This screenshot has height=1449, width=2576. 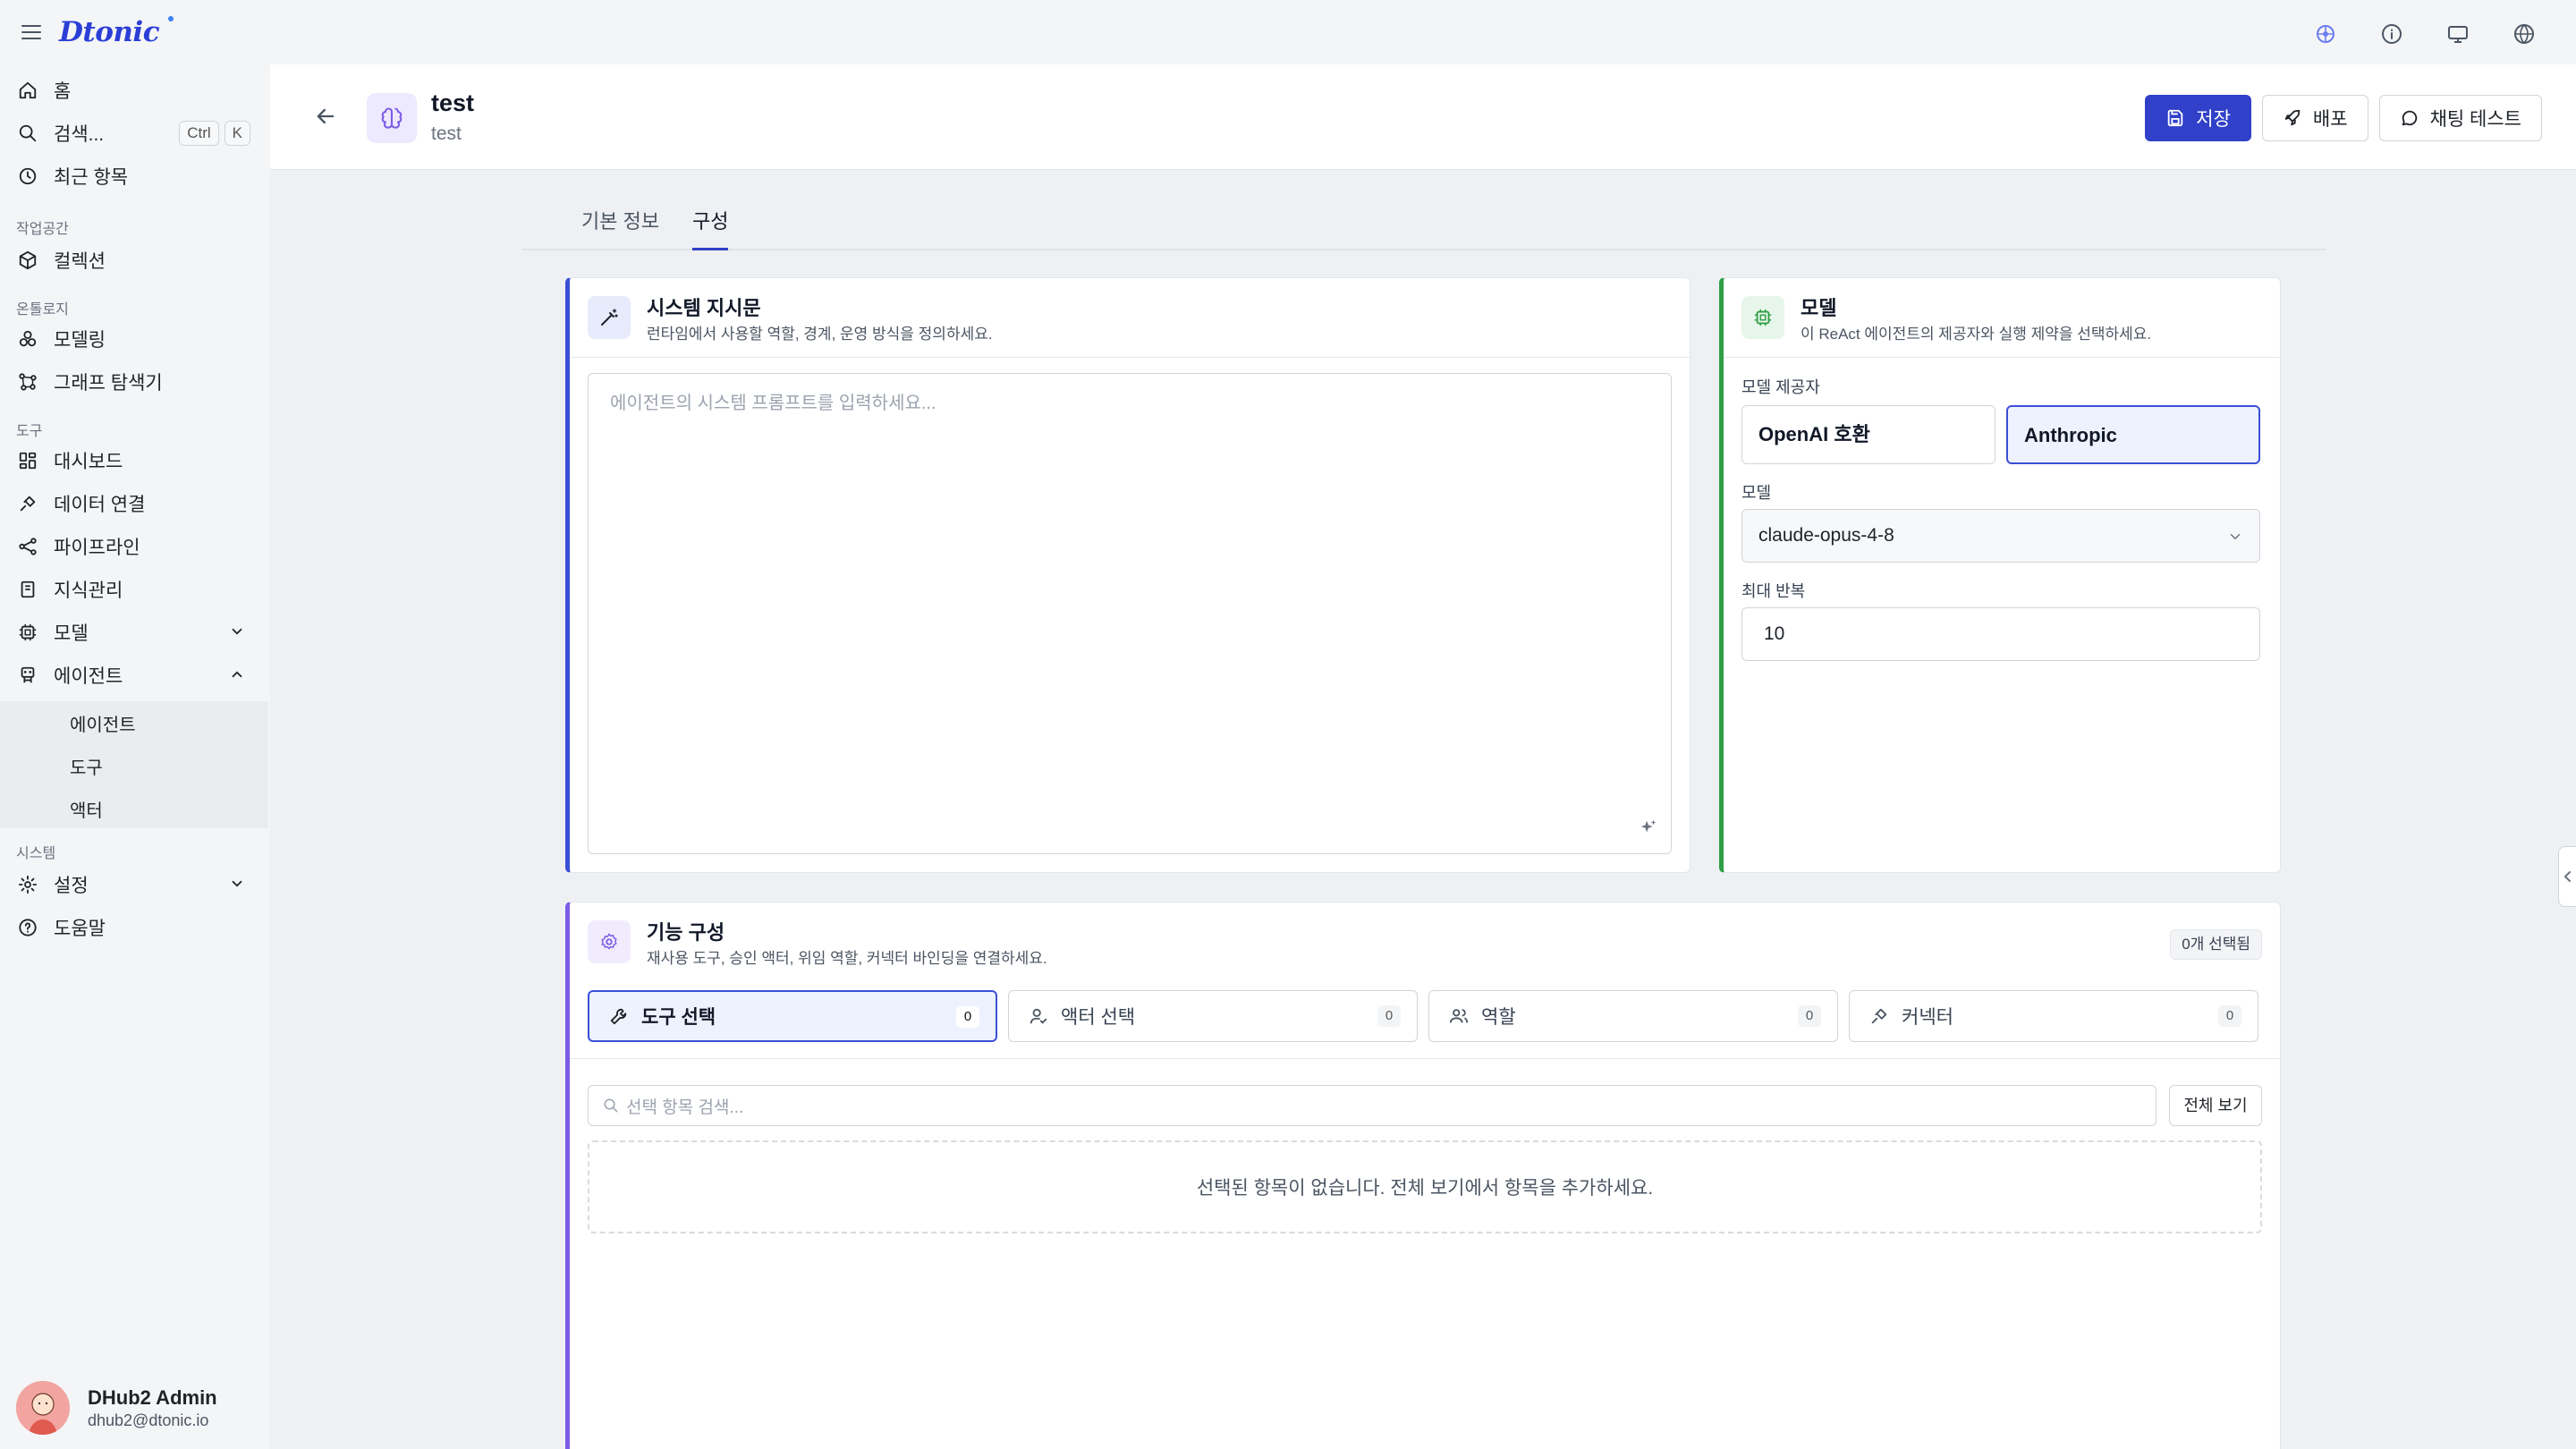 What do you see at coordinates (2175, 118) in the screenshot?
I see `save-icon` at bounding box center [2175, 118].